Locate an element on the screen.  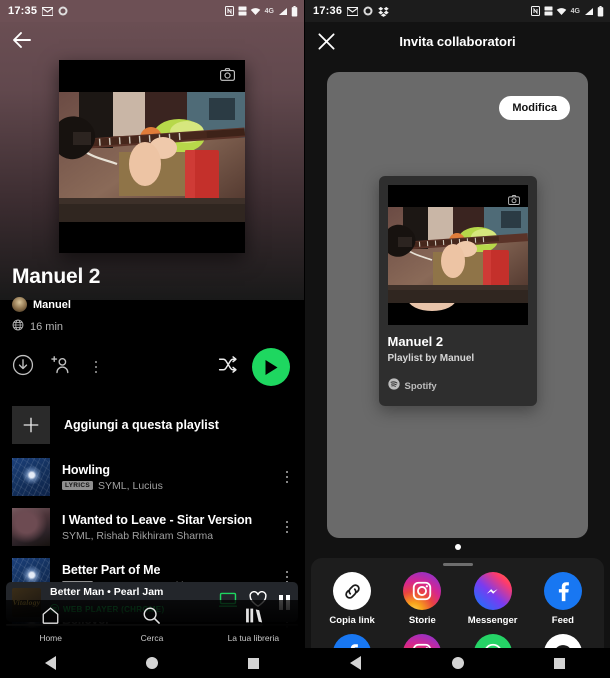
share-card-cover is located at coordinates (457, 255).